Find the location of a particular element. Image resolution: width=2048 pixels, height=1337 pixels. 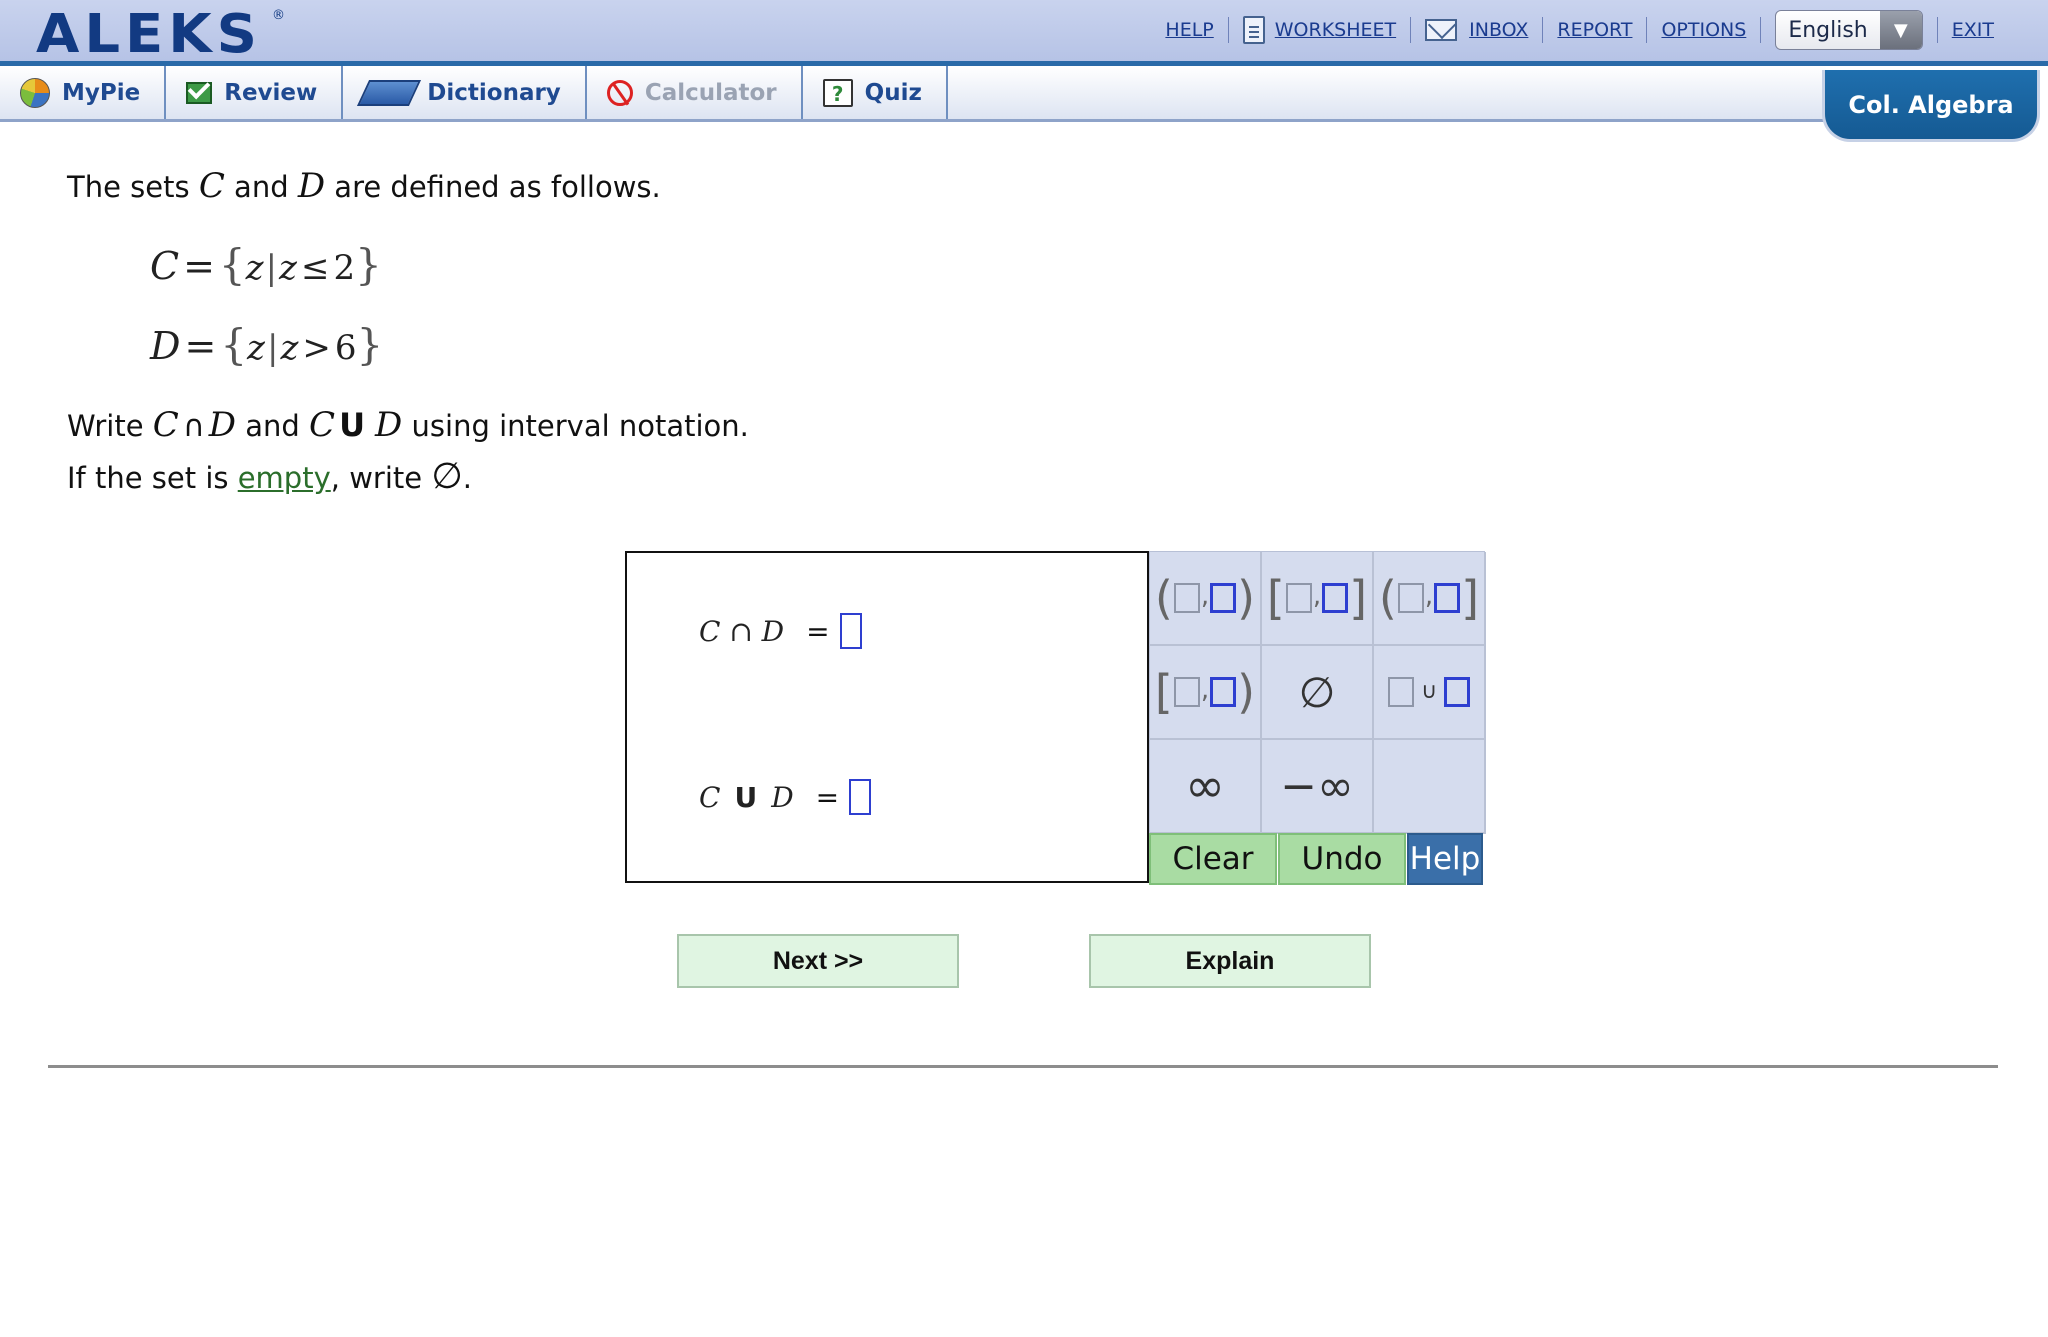

worksheet-icon is located at coordinates (1253, 30).